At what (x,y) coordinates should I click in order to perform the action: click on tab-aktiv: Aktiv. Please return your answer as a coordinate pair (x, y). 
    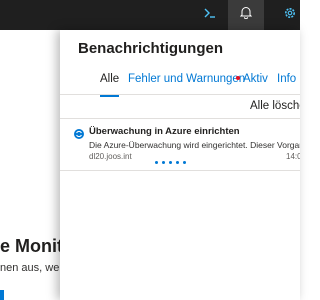
    Looking at the image, I should click on (252, 83).